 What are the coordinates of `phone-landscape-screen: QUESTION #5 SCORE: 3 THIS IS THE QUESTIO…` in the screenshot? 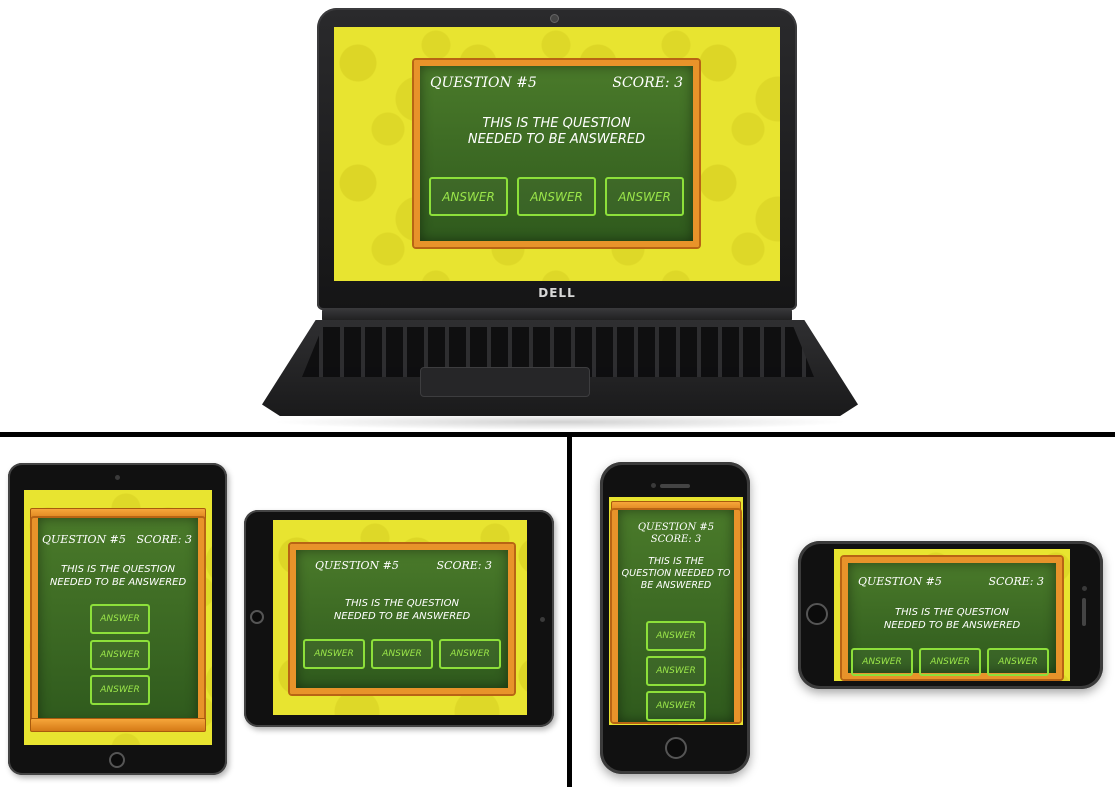 It's located at (952, 615).